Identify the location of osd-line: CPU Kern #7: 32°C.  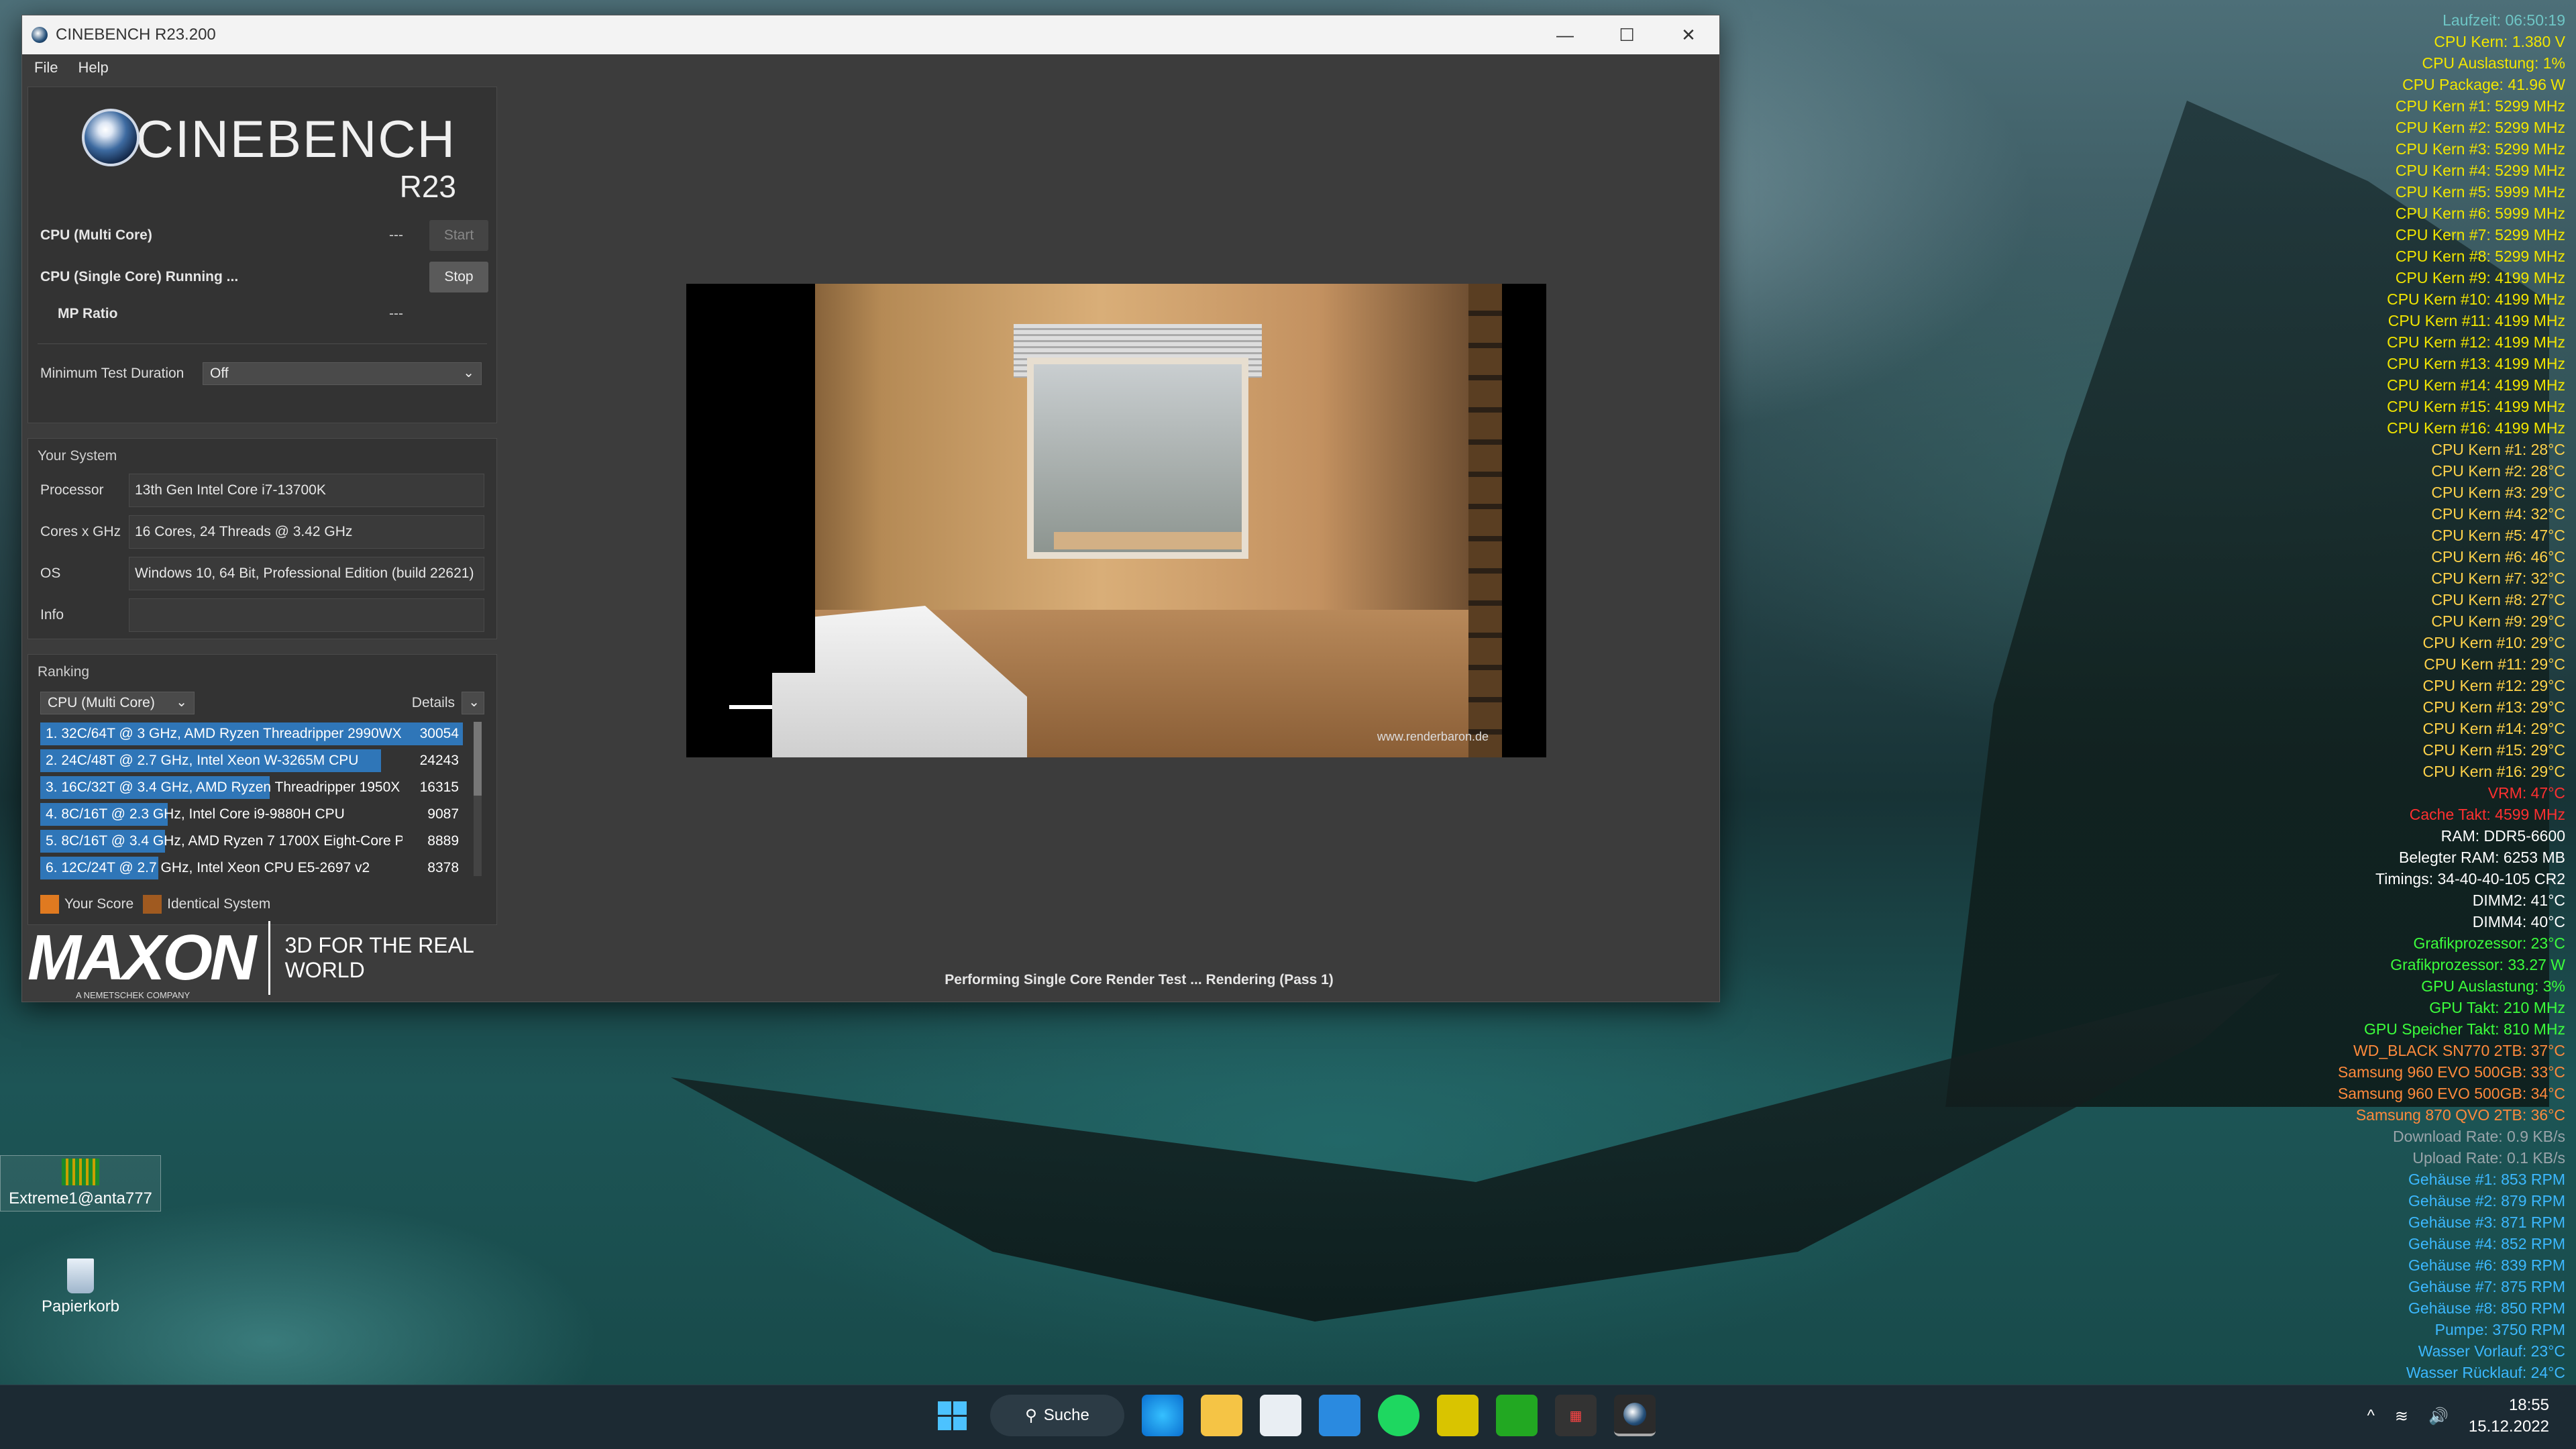
(2498, 578).